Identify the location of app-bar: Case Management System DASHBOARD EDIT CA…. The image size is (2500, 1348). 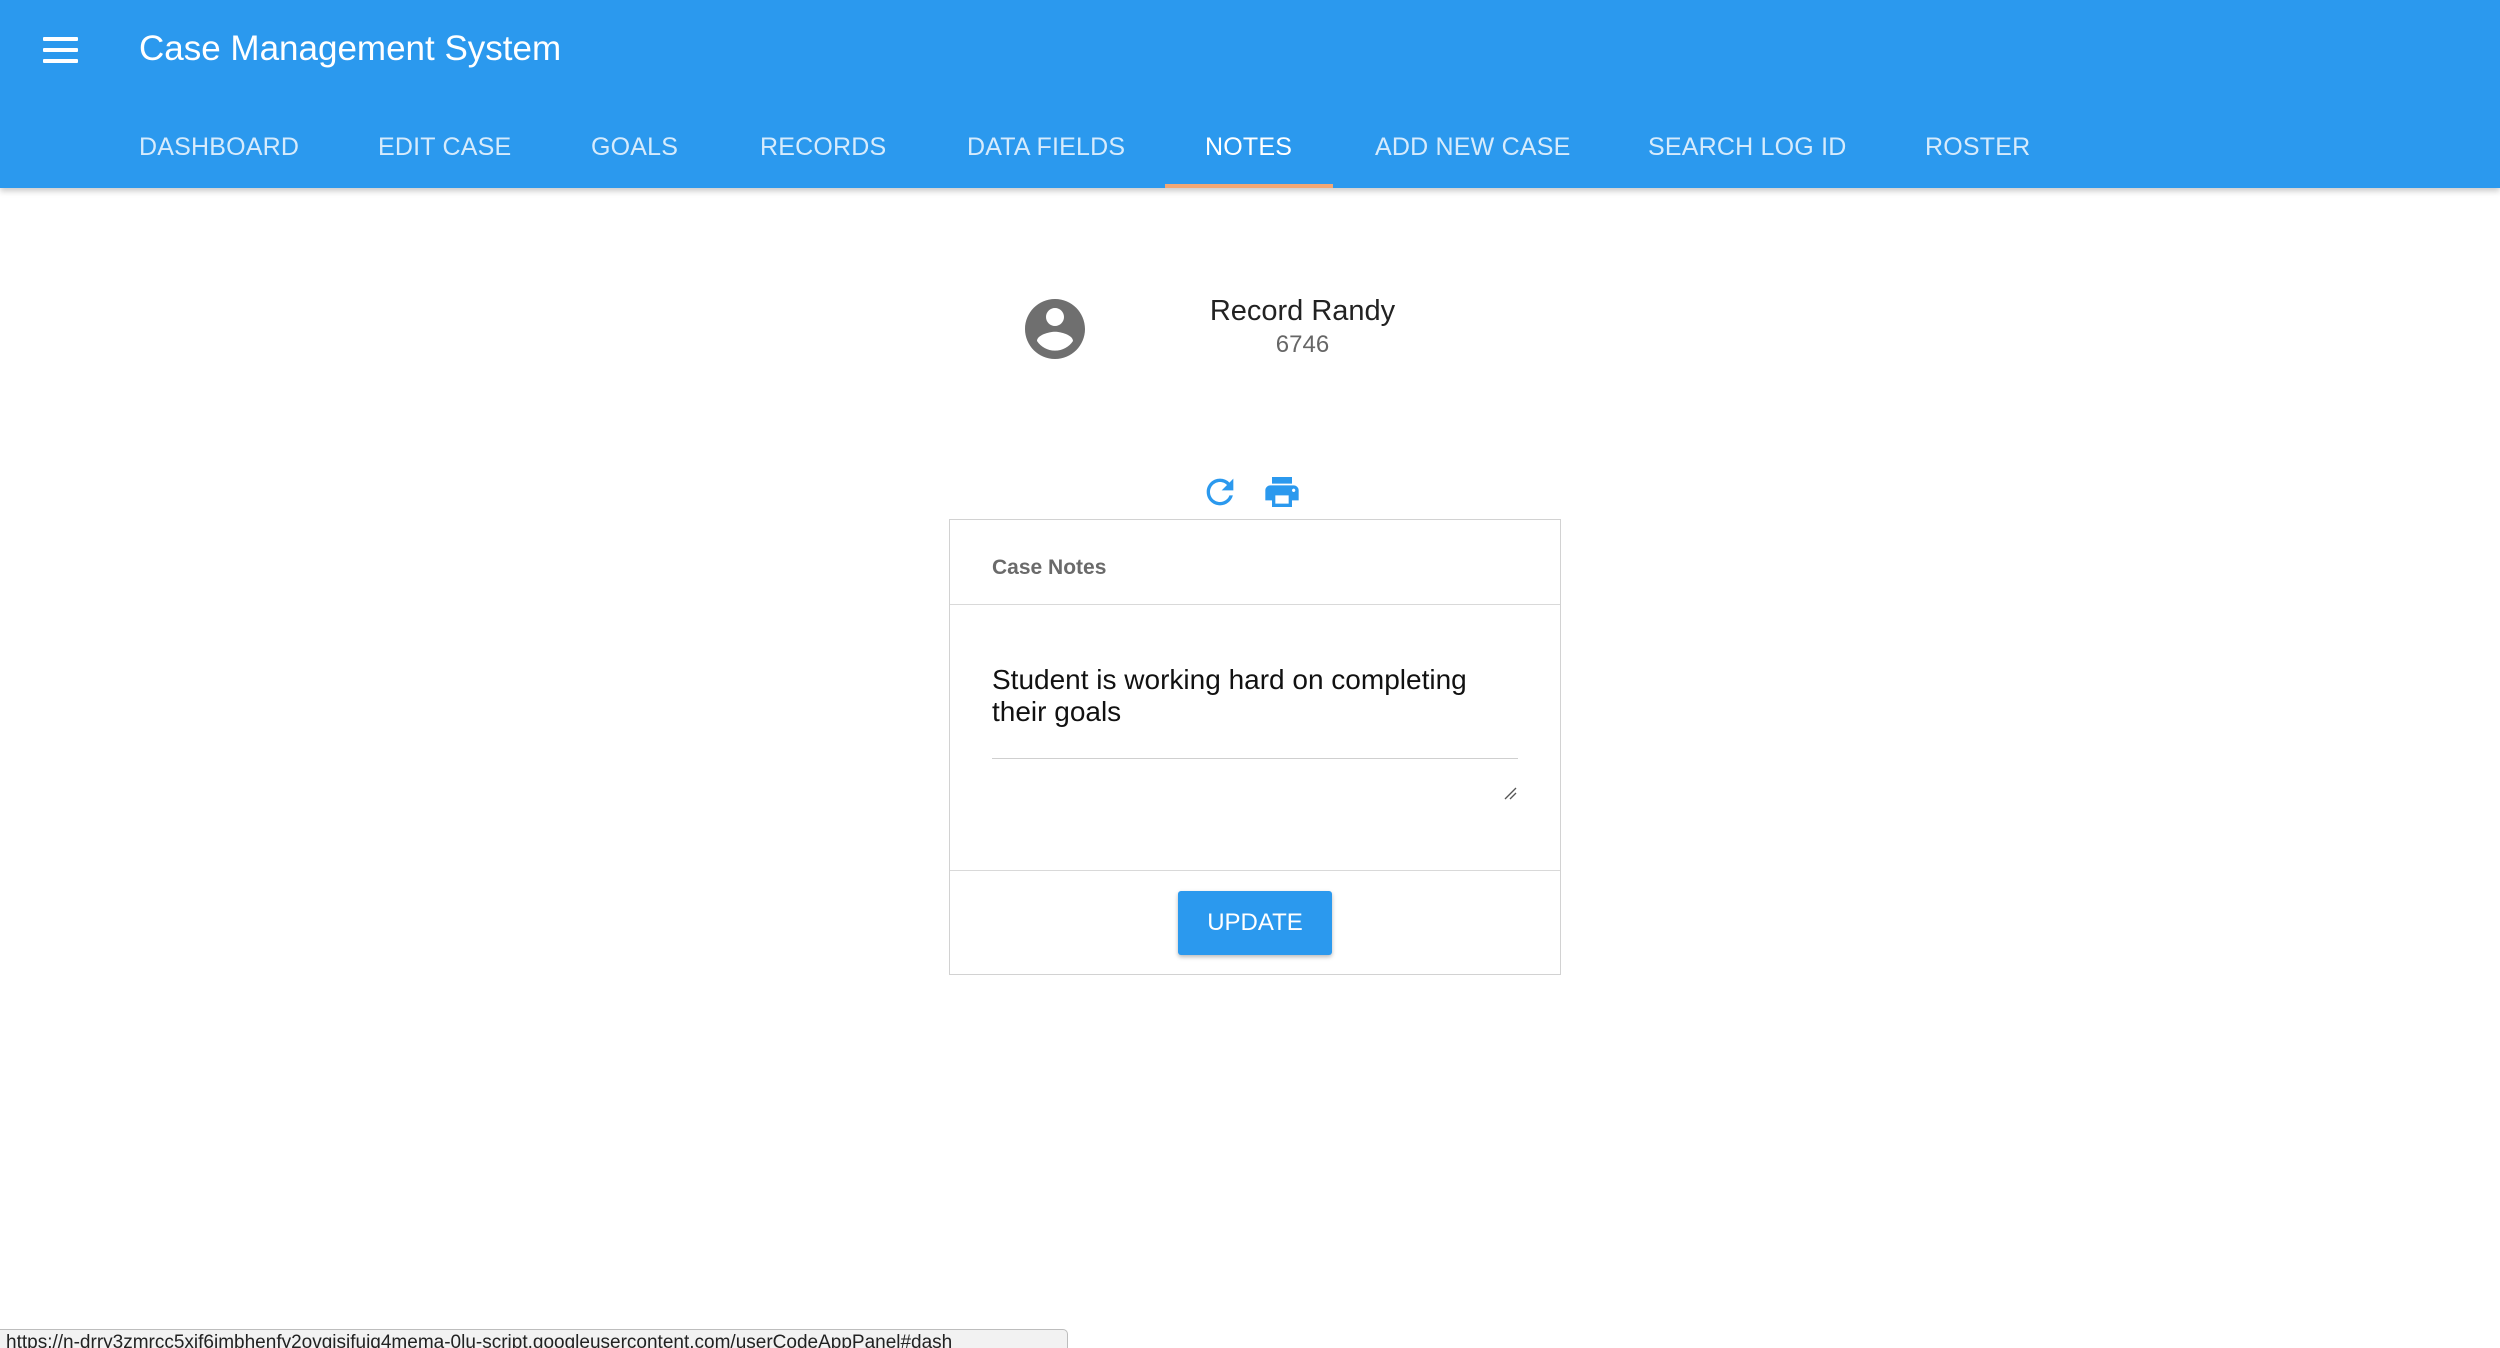
(1250, 94).